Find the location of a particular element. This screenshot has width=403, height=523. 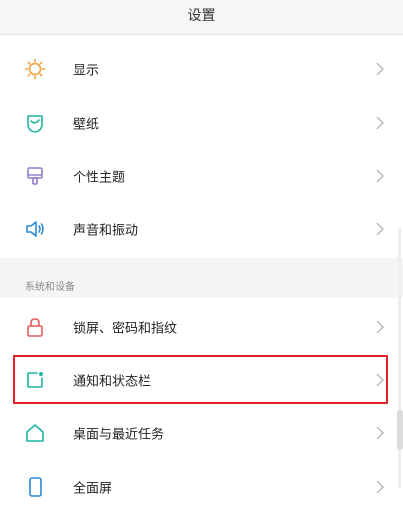

settings-item-lock-screen: 锁屏、密码和指纹 is located at coordinates (201, 326).